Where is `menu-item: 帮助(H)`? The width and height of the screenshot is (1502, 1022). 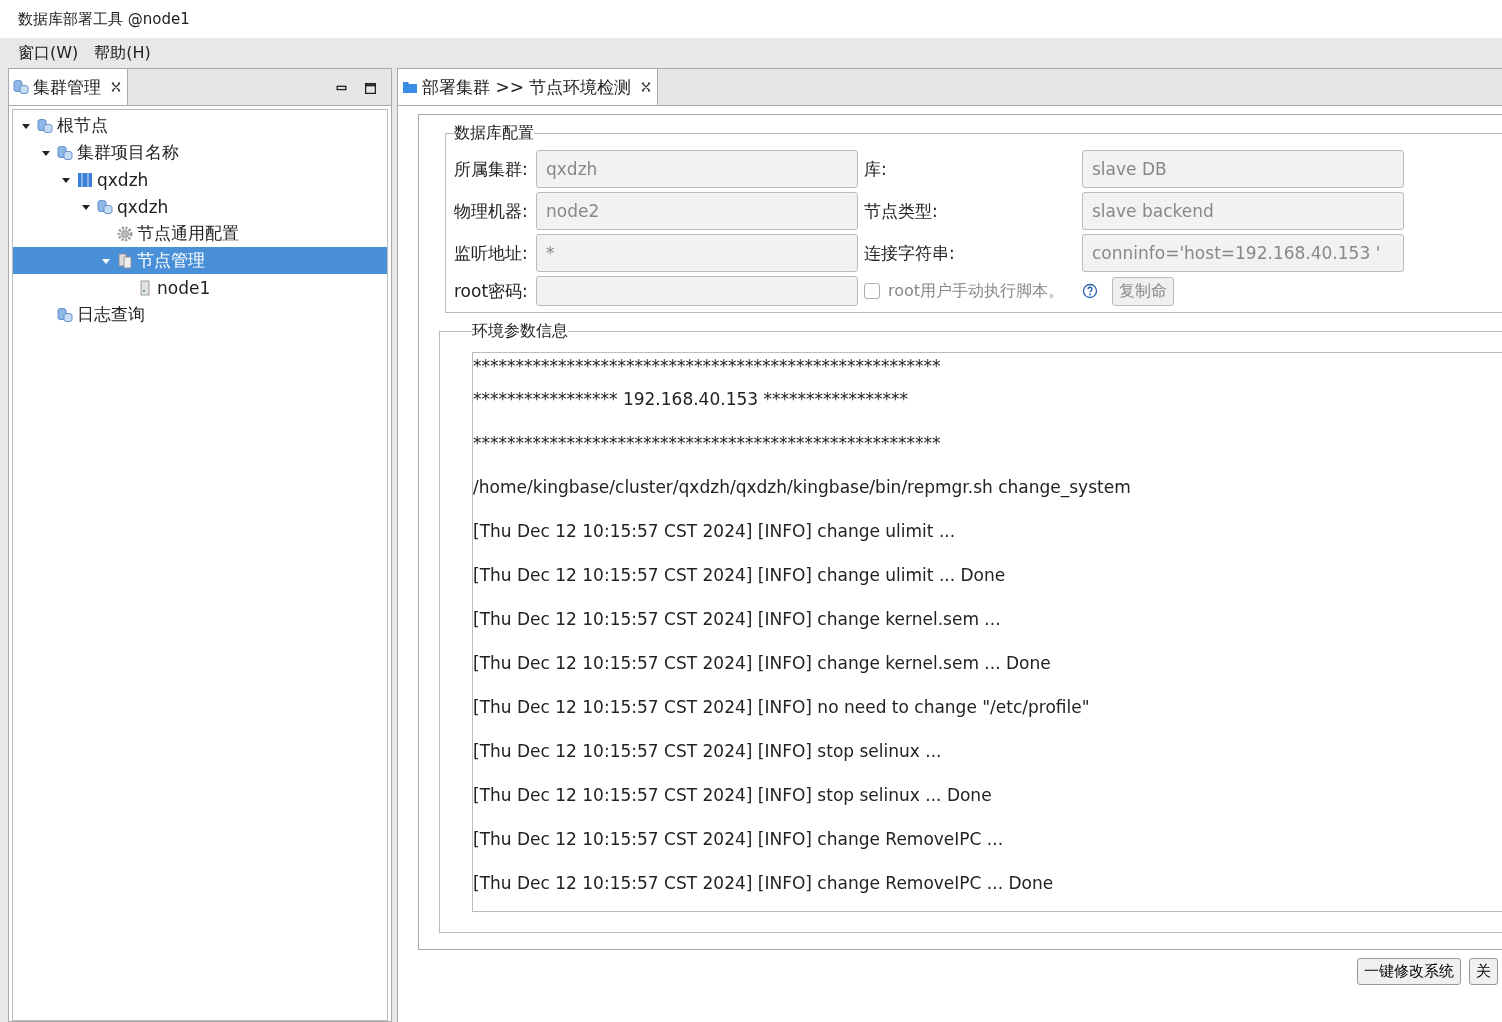 menu-item: 帮助(H) is located at coordinates (122, 53).